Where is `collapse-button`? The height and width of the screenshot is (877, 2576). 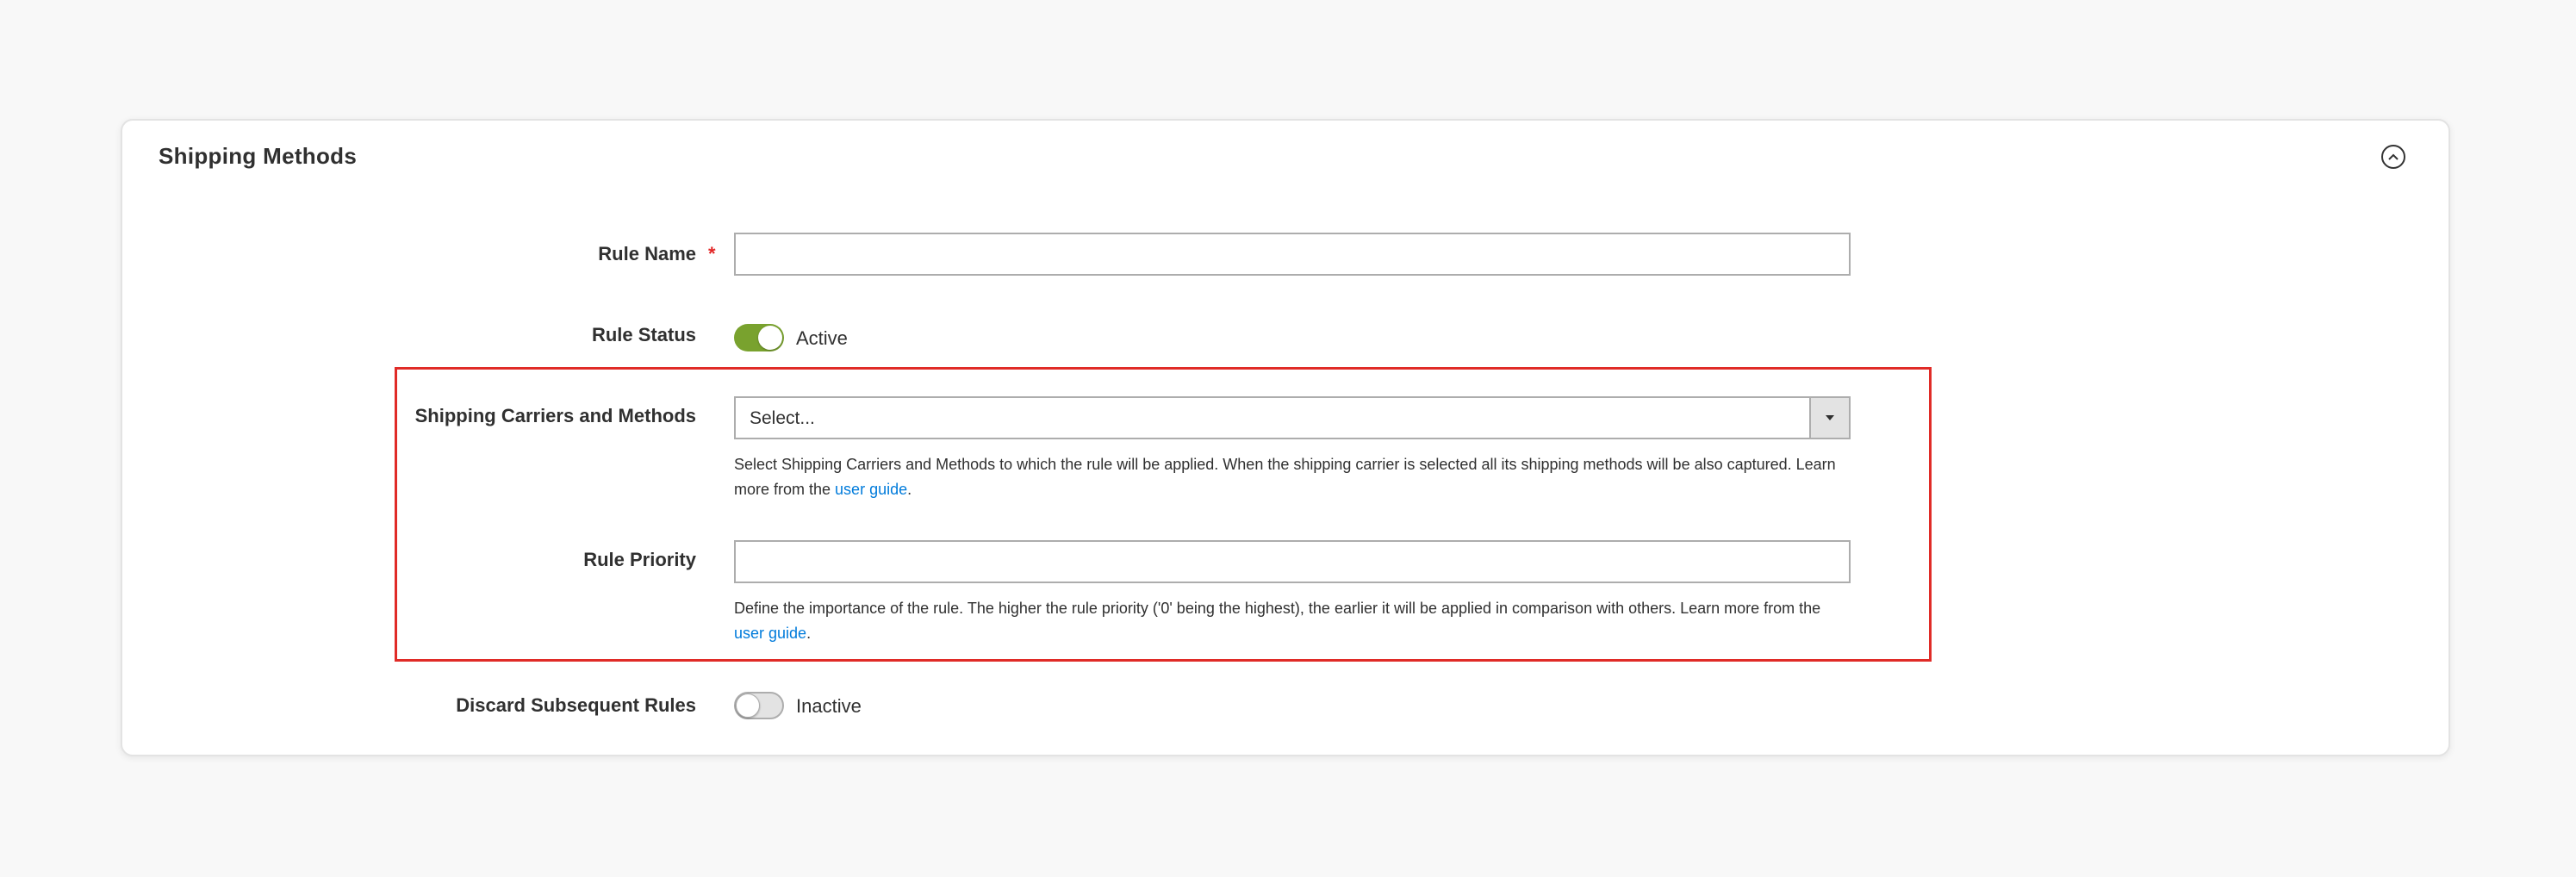 collapse-button is located at coordinates (2393, 157).